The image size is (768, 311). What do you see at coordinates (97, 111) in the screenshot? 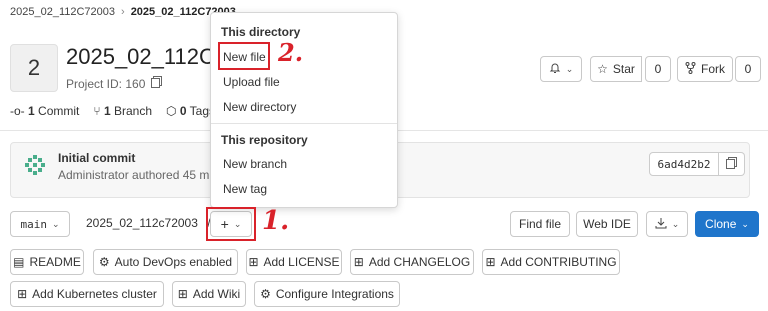
I see `branch-icon: ⑂` at bounding box center [97, 111].